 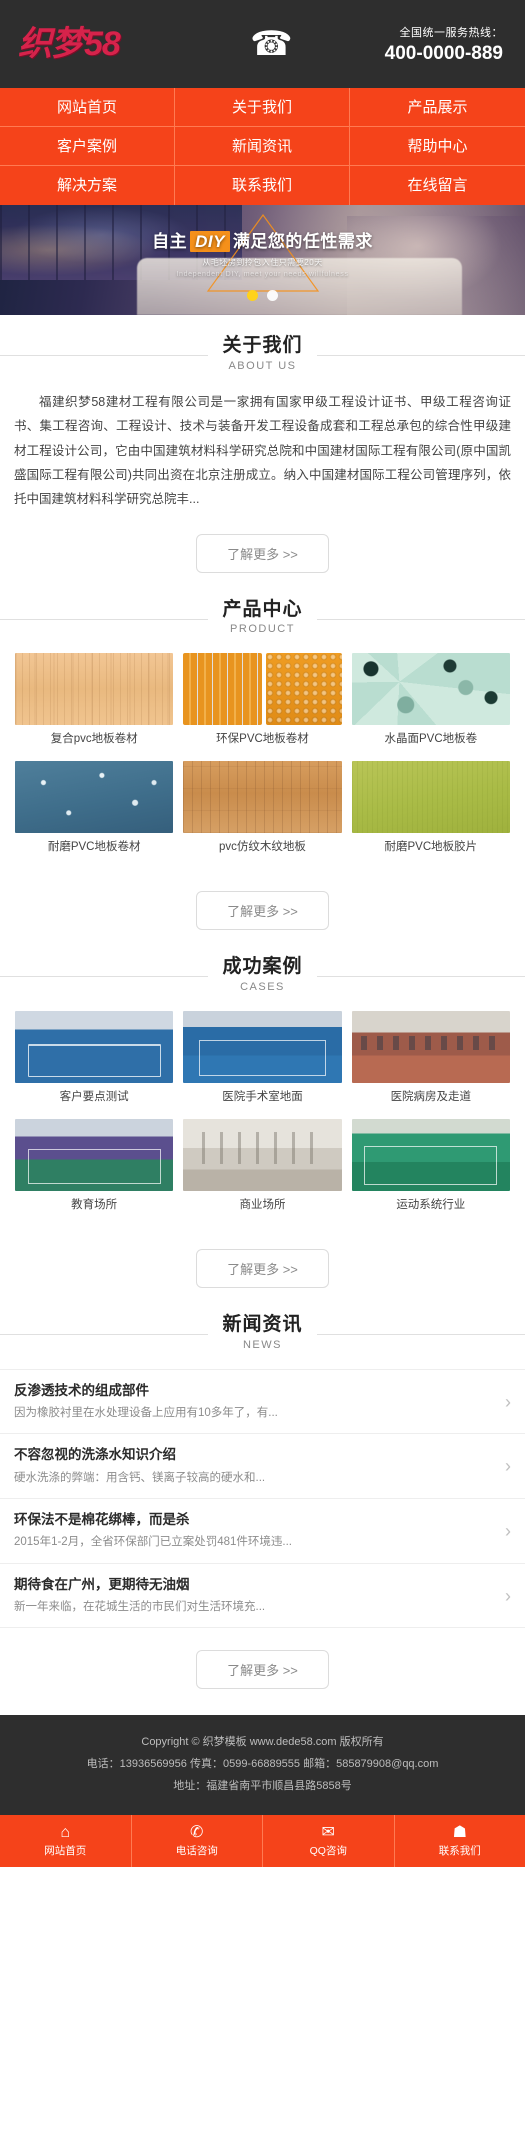 What do you see at coordinates (460, 1841) in the screenshot?
I see `bottom-item-contact: ☗ 联系我们` at bounding box center [460, 1841].